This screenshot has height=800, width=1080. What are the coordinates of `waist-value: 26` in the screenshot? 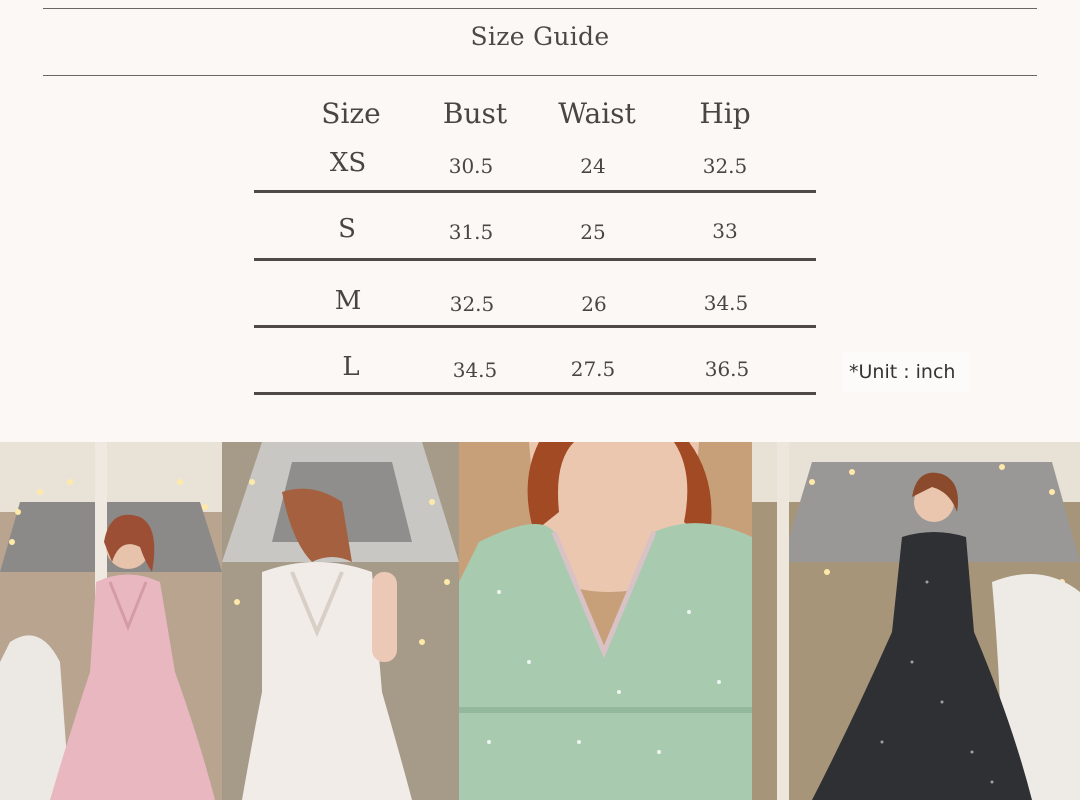 It's located at (594, 304).